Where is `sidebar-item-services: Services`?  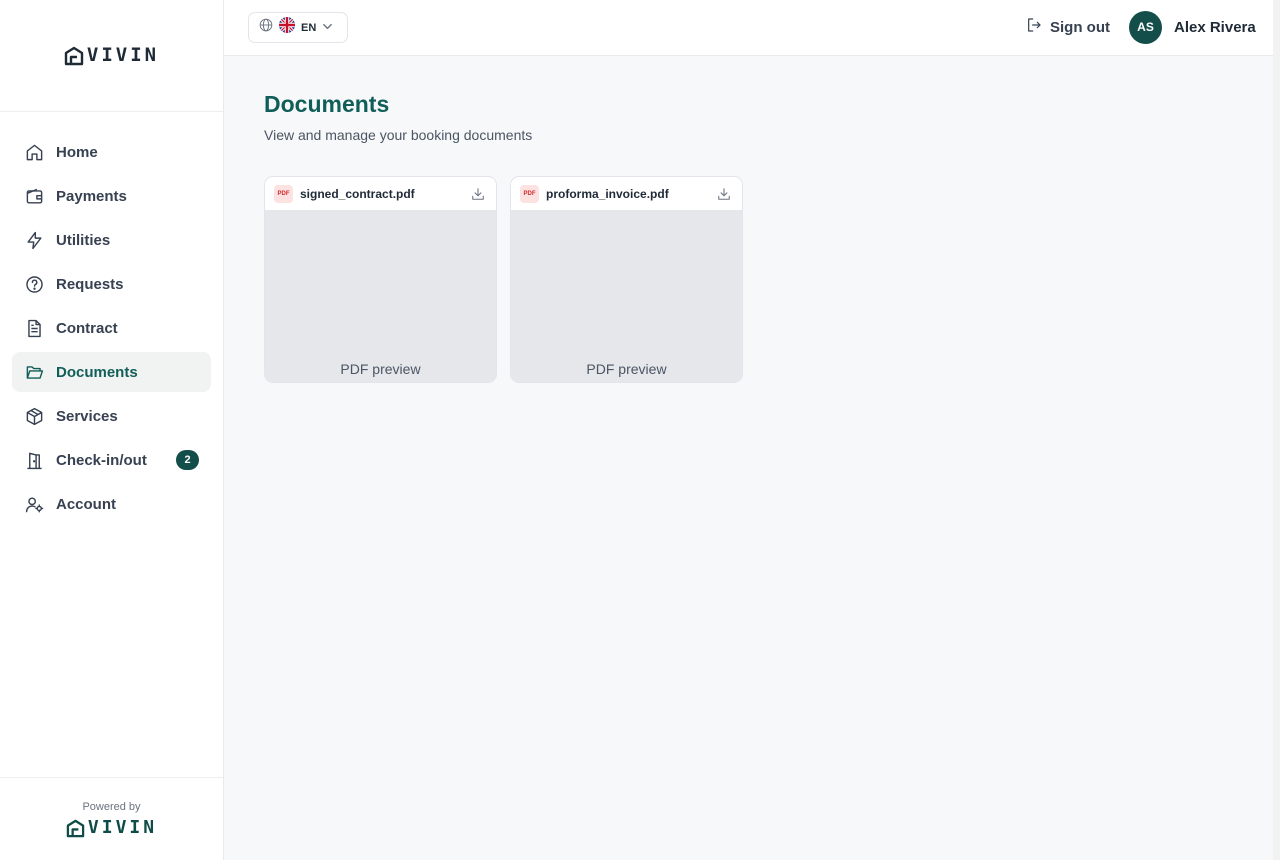
sidebar-item-services: Services is located at coordinates (111, 416).